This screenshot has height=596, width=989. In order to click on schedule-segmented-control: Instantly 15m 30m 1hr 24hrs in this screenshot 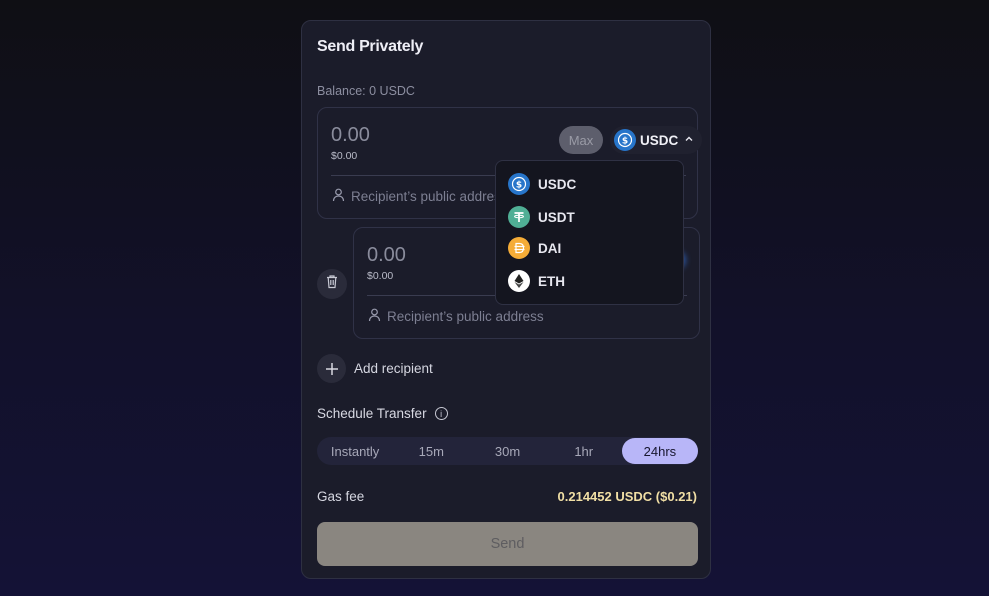, I will do `click(508, 451)`.